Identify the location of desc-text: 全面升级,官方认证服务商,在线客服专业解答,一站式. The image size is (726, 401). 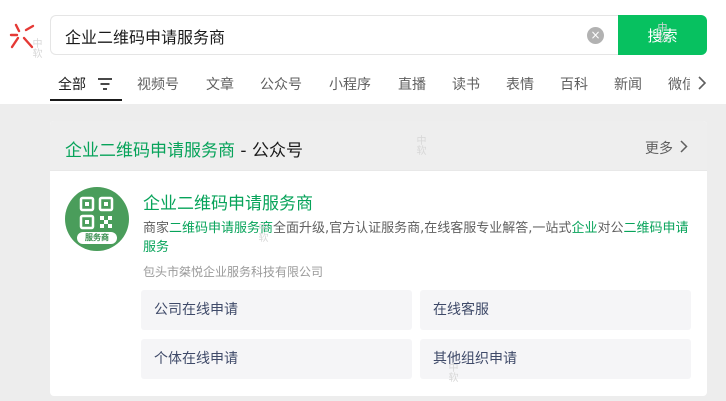
(422, 228).